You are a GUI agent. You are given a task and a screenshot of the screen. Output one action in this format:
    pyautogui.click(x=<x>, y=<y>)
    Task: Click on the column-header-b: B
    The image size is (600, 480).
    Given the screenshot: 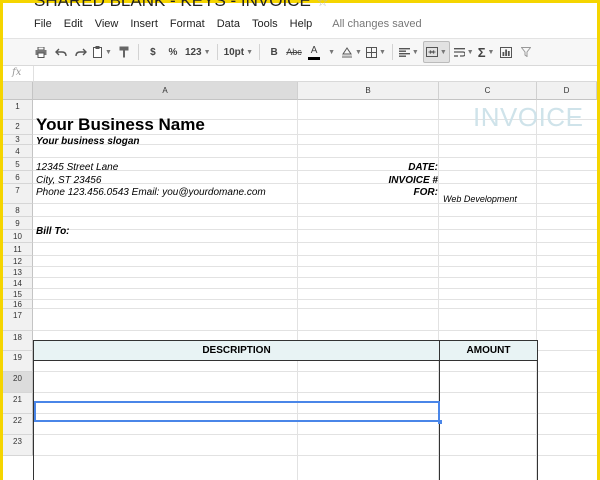 What is the action you would take?
    pyautogui.click(x=368, y=91)
    